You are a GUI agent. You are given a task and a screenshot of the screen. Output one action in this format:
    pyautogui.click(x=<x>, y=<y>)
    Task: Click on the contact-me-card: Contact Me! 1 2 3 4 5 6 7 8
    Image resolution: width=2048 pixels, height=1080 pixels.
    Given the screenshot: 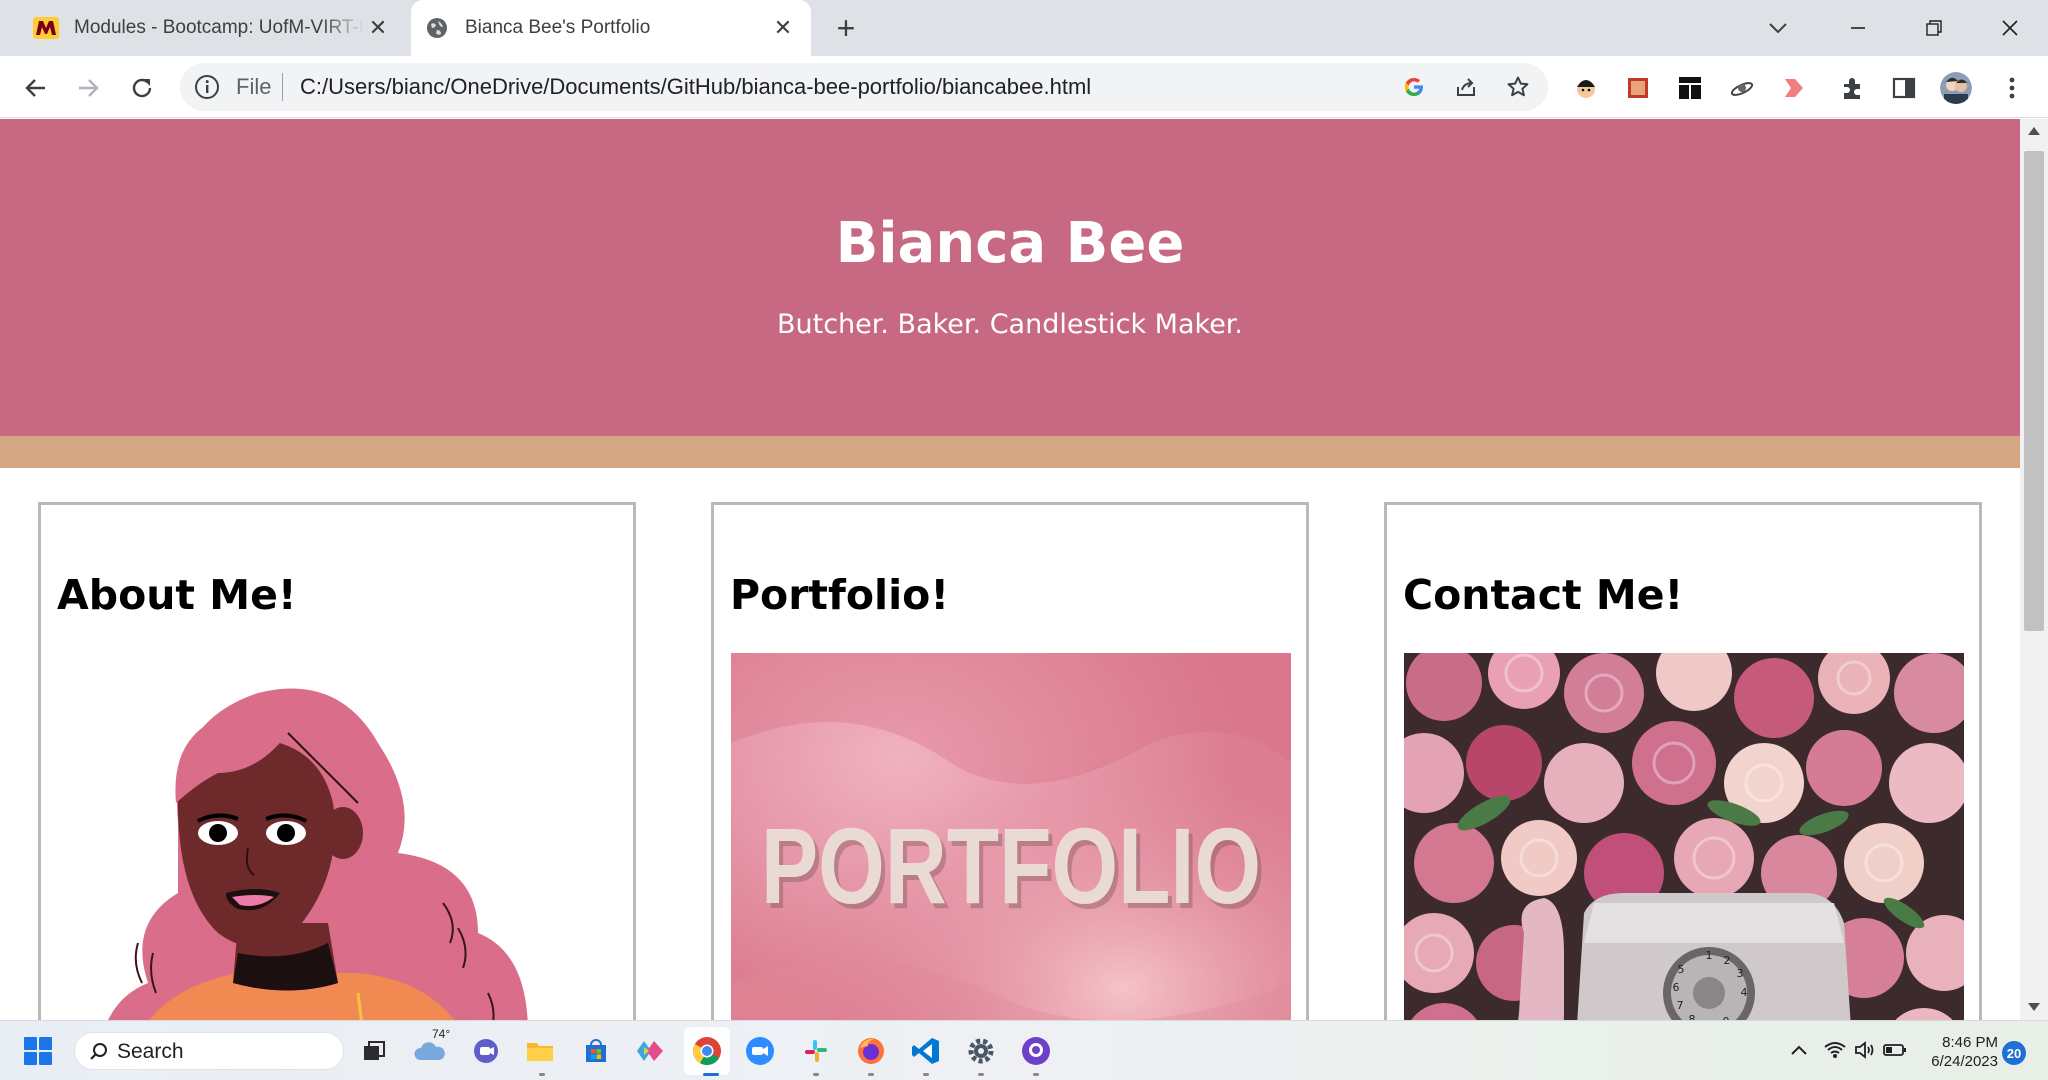 What is the action you would take?
    pyautogui.click(x=1683, y=761)
    